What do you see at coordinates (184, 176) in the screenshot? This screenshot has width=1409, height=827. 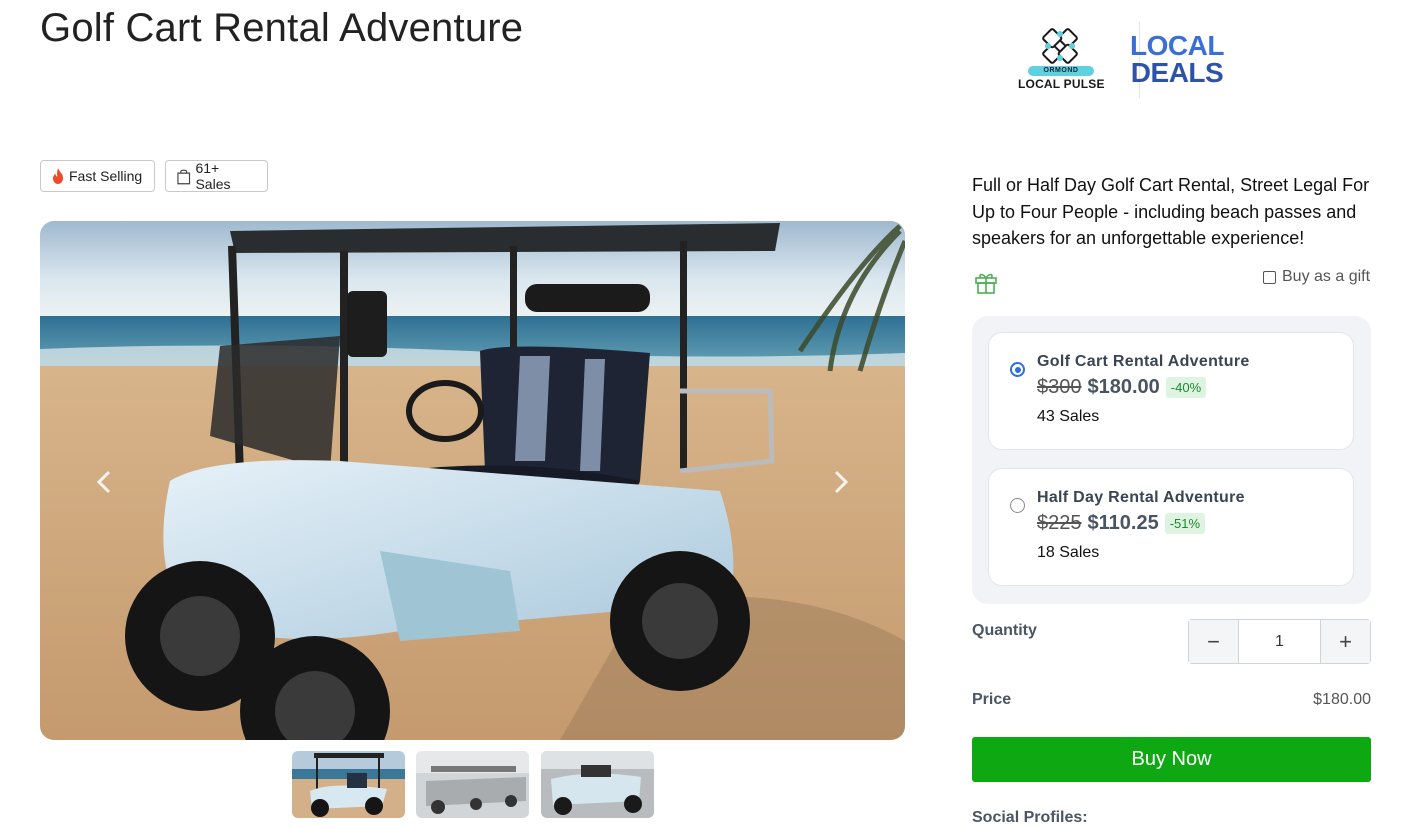 I see `shopping-bag-icon` at bounding box center [184, 176].